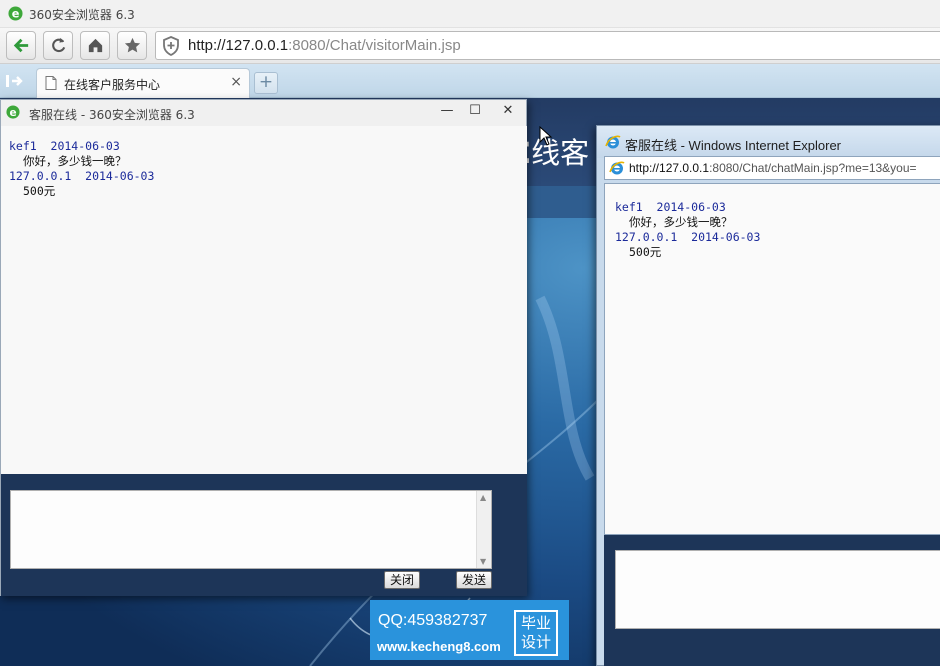 Image resolution: width=940 pixels, height=666 pixels. Describe the element at coordinates (82, 15) in the screenshot. I see `main-window-title: 360安全浏览器 6.3` at that location.